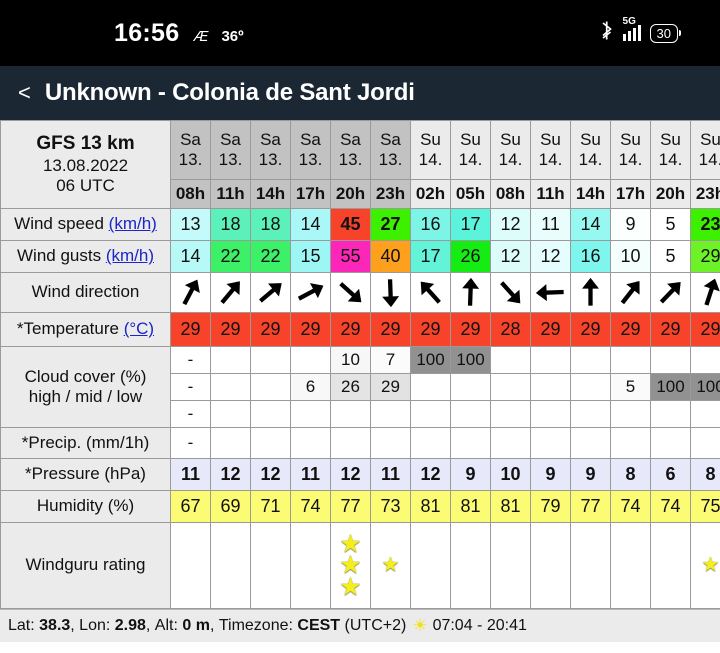  I want to click on timezone-offset: (UTC+2), so click(375, 625).